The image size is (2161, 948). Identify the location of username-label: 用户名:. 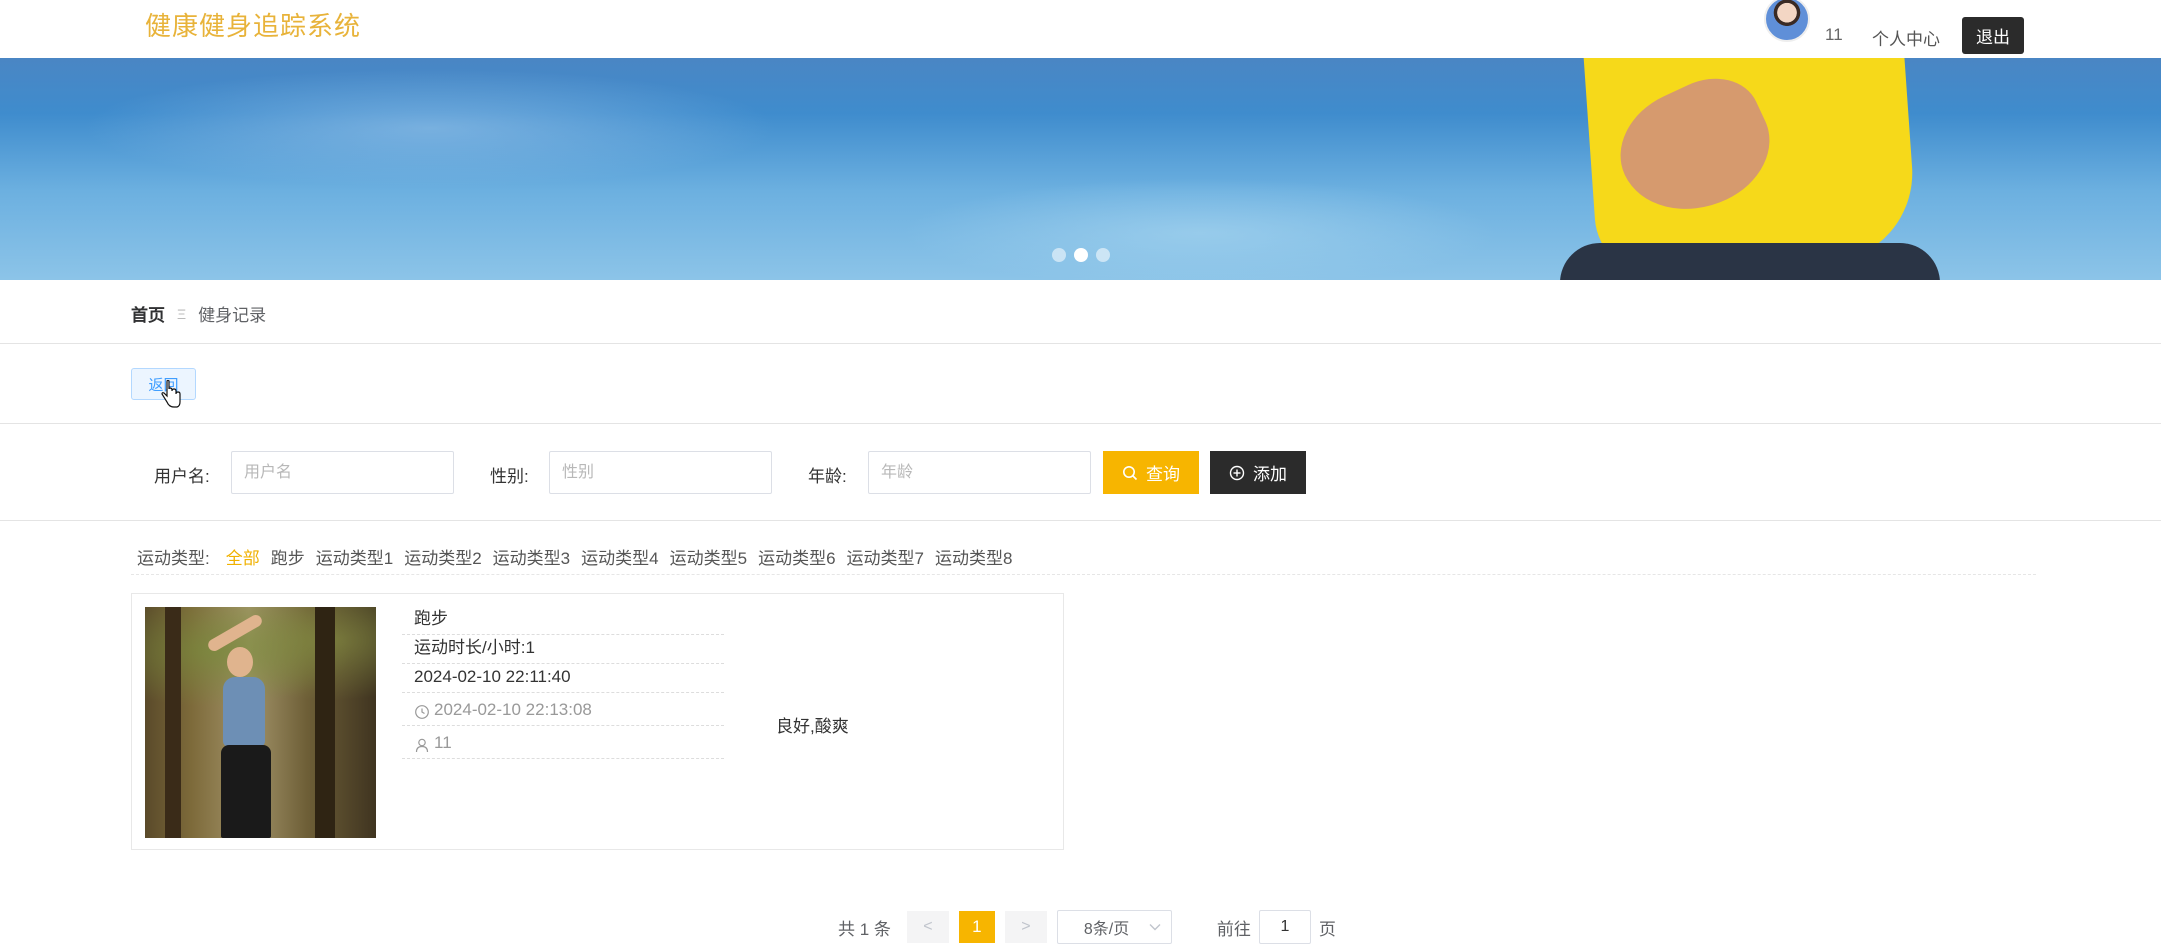
(182, 476).